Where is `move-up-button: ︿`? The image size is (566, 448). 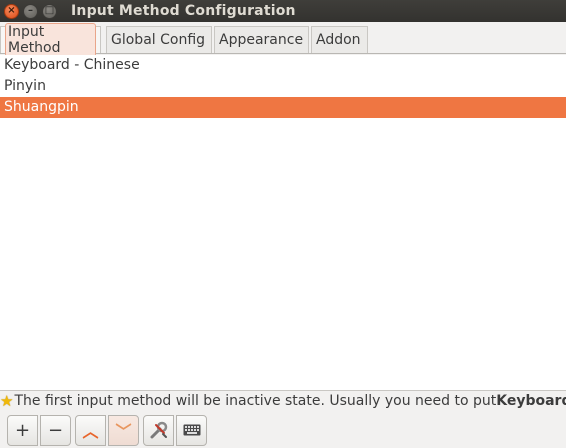
move-up-button: ︿ is located at coordinates (90, 430).